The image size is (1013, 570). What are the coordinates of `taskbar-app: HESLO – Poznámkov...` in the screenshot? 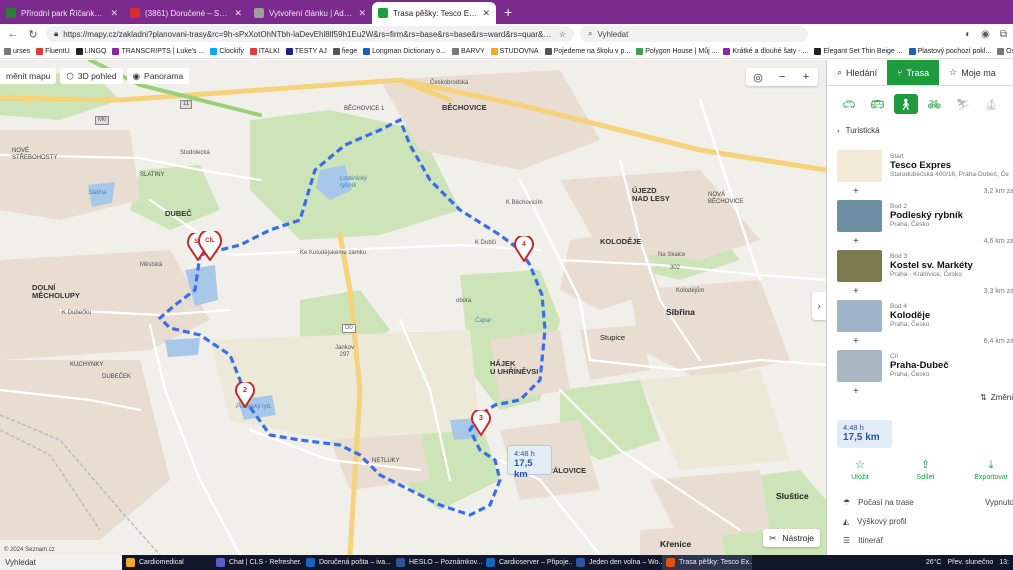 It's located at (437, 562).